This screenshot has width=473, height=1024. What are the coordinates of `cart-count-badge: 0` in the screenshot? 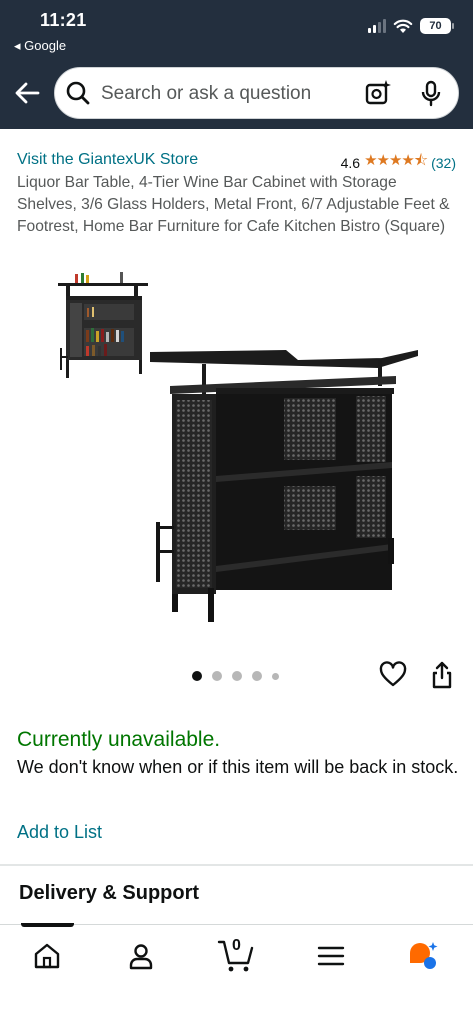 It's located at (236, 945).